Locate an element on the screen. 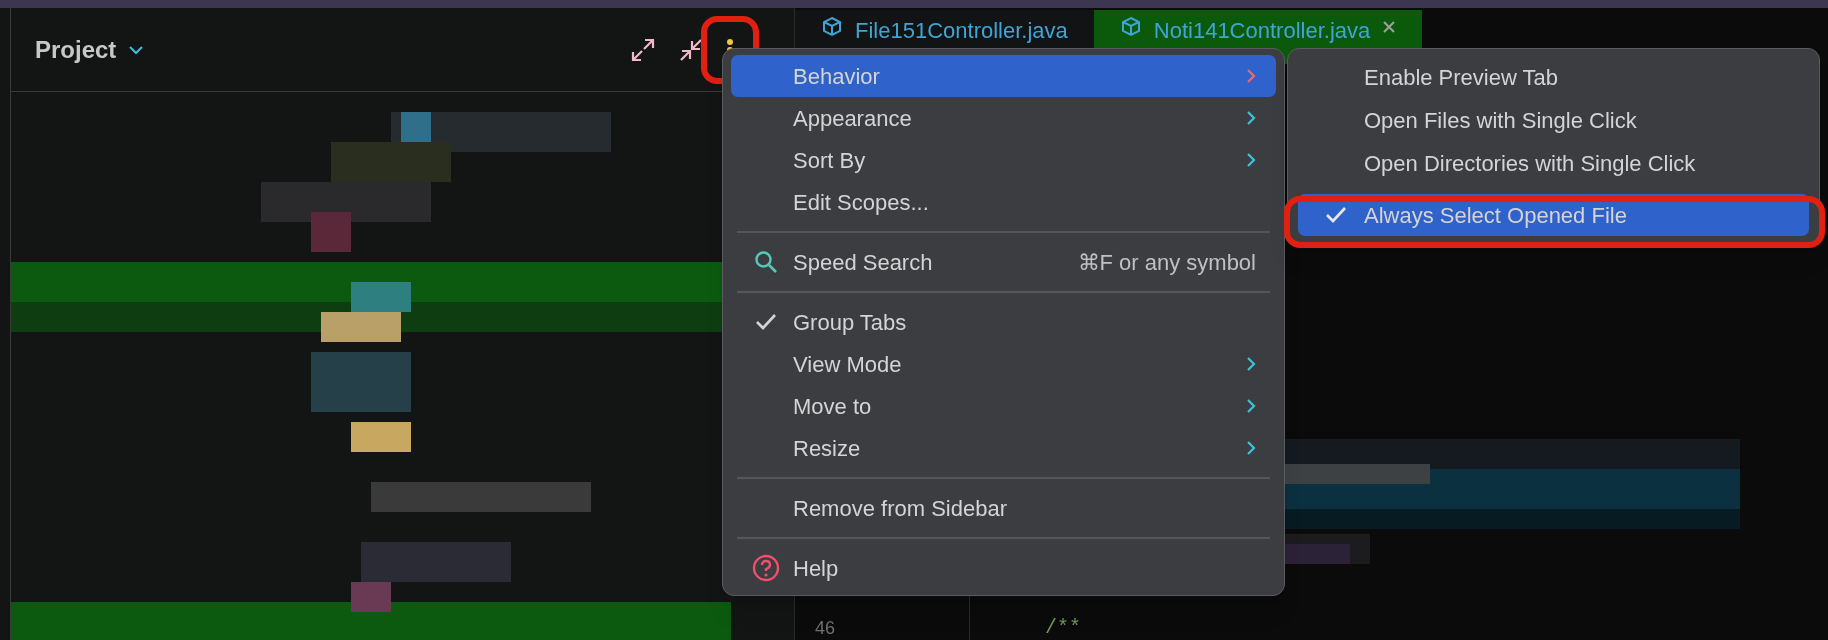 Image resolution: width=1828 pixels, height=640 pixels. menu-item: Sort By is located at coordinates (1003, 160).